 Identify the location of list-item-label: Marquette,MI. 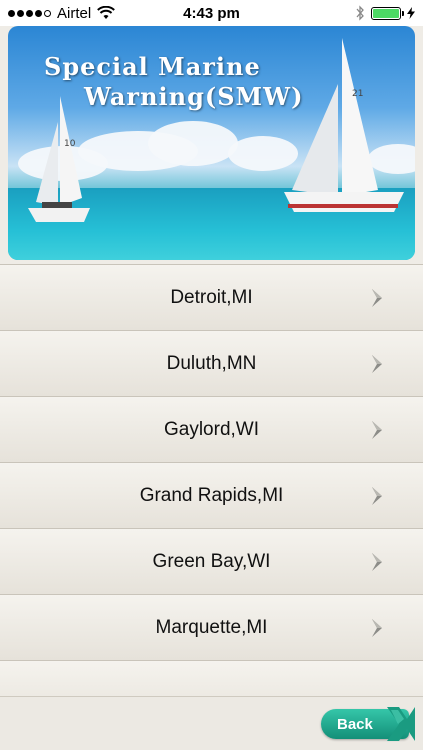
(211, 627).